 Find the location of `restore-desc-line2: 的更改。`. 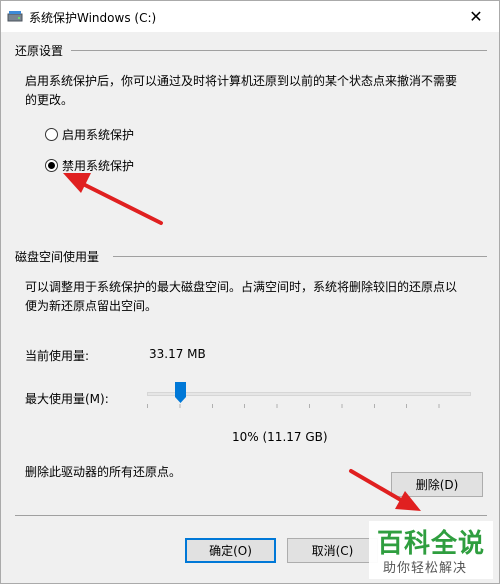

restore-desc-line2: 的更改。 is located at coordinates (49, 100).